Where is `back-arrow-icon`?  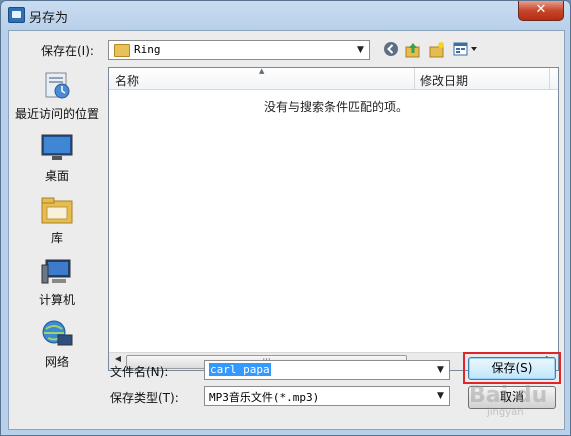 back-arrow-icon is located at coordinates (391, 50).